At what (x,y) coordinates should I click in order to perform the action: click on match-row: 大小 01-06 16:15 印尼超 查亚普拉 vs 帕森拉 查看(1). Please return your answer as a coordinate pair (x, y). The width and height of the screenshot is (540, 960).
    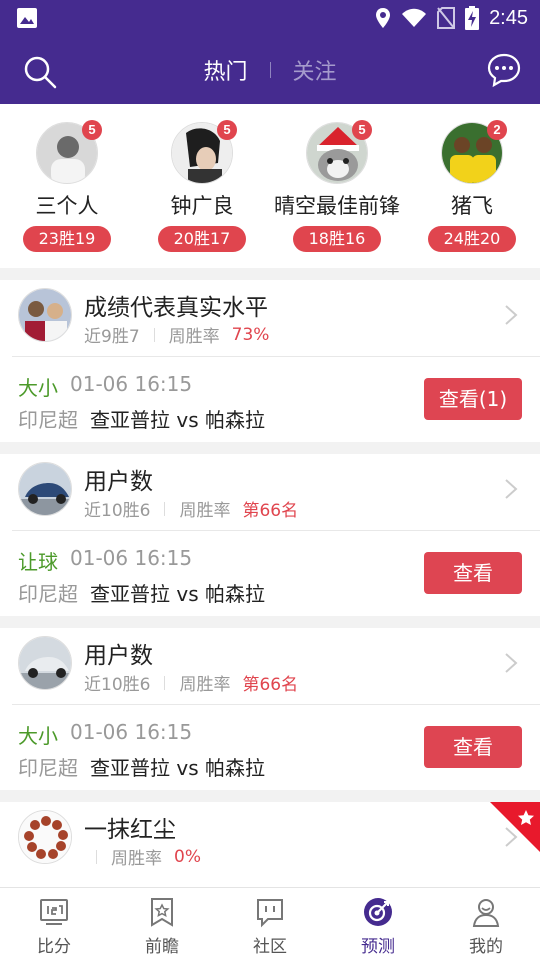
    Looking at the image, I should click on (270, 399).